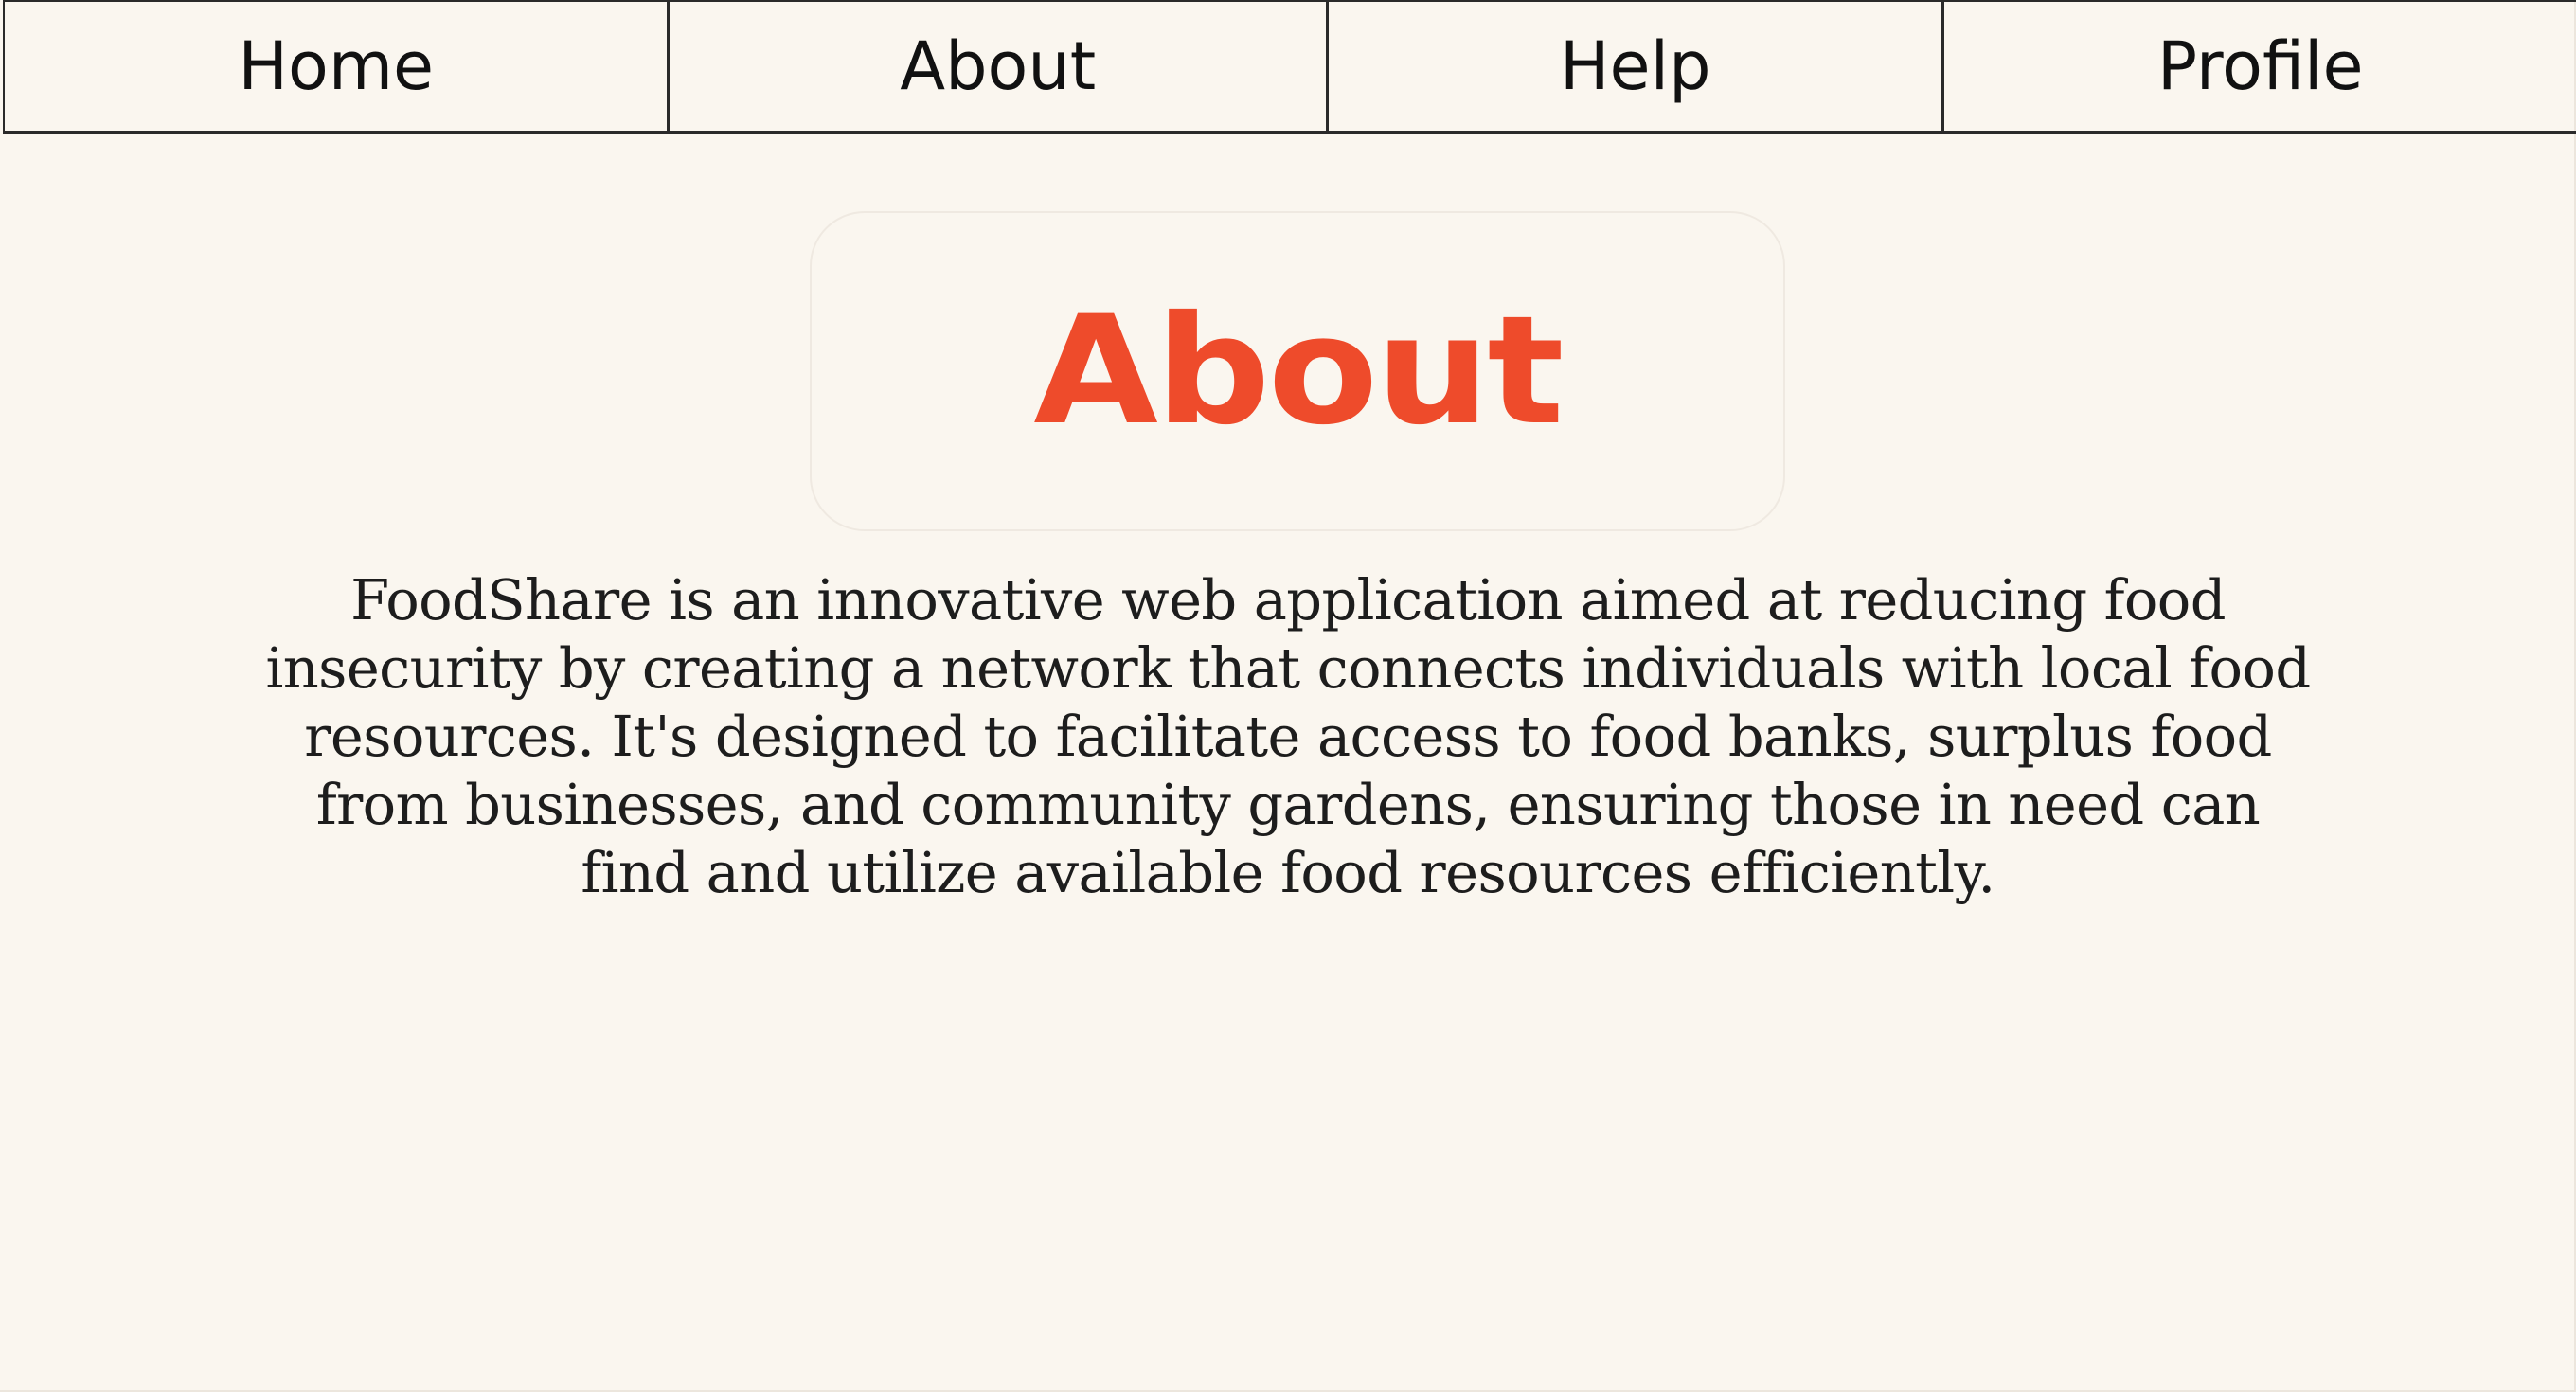 The width and height of the screenshot is (2576, 1392). What do you see at coordinates (338, 67) in the screenshot?
I see `nav-home-link: Home` at bounding box center [338, 67].